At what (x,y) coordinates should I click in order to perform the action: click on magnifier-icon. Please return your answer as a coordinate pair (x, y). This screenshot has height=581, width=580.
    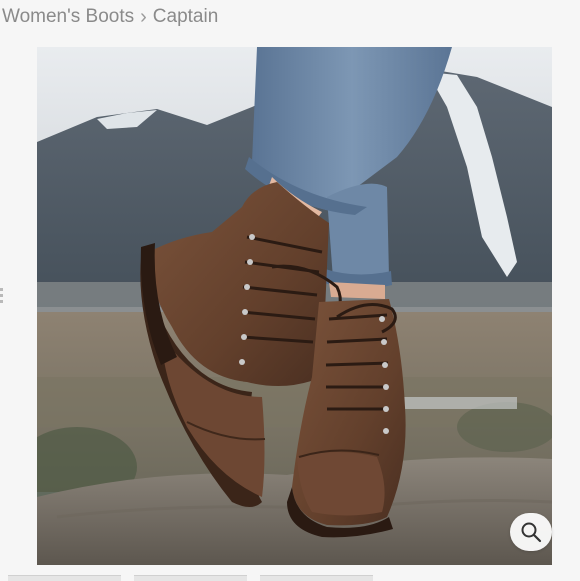
    Looking at the image, I should click on (531, 532).